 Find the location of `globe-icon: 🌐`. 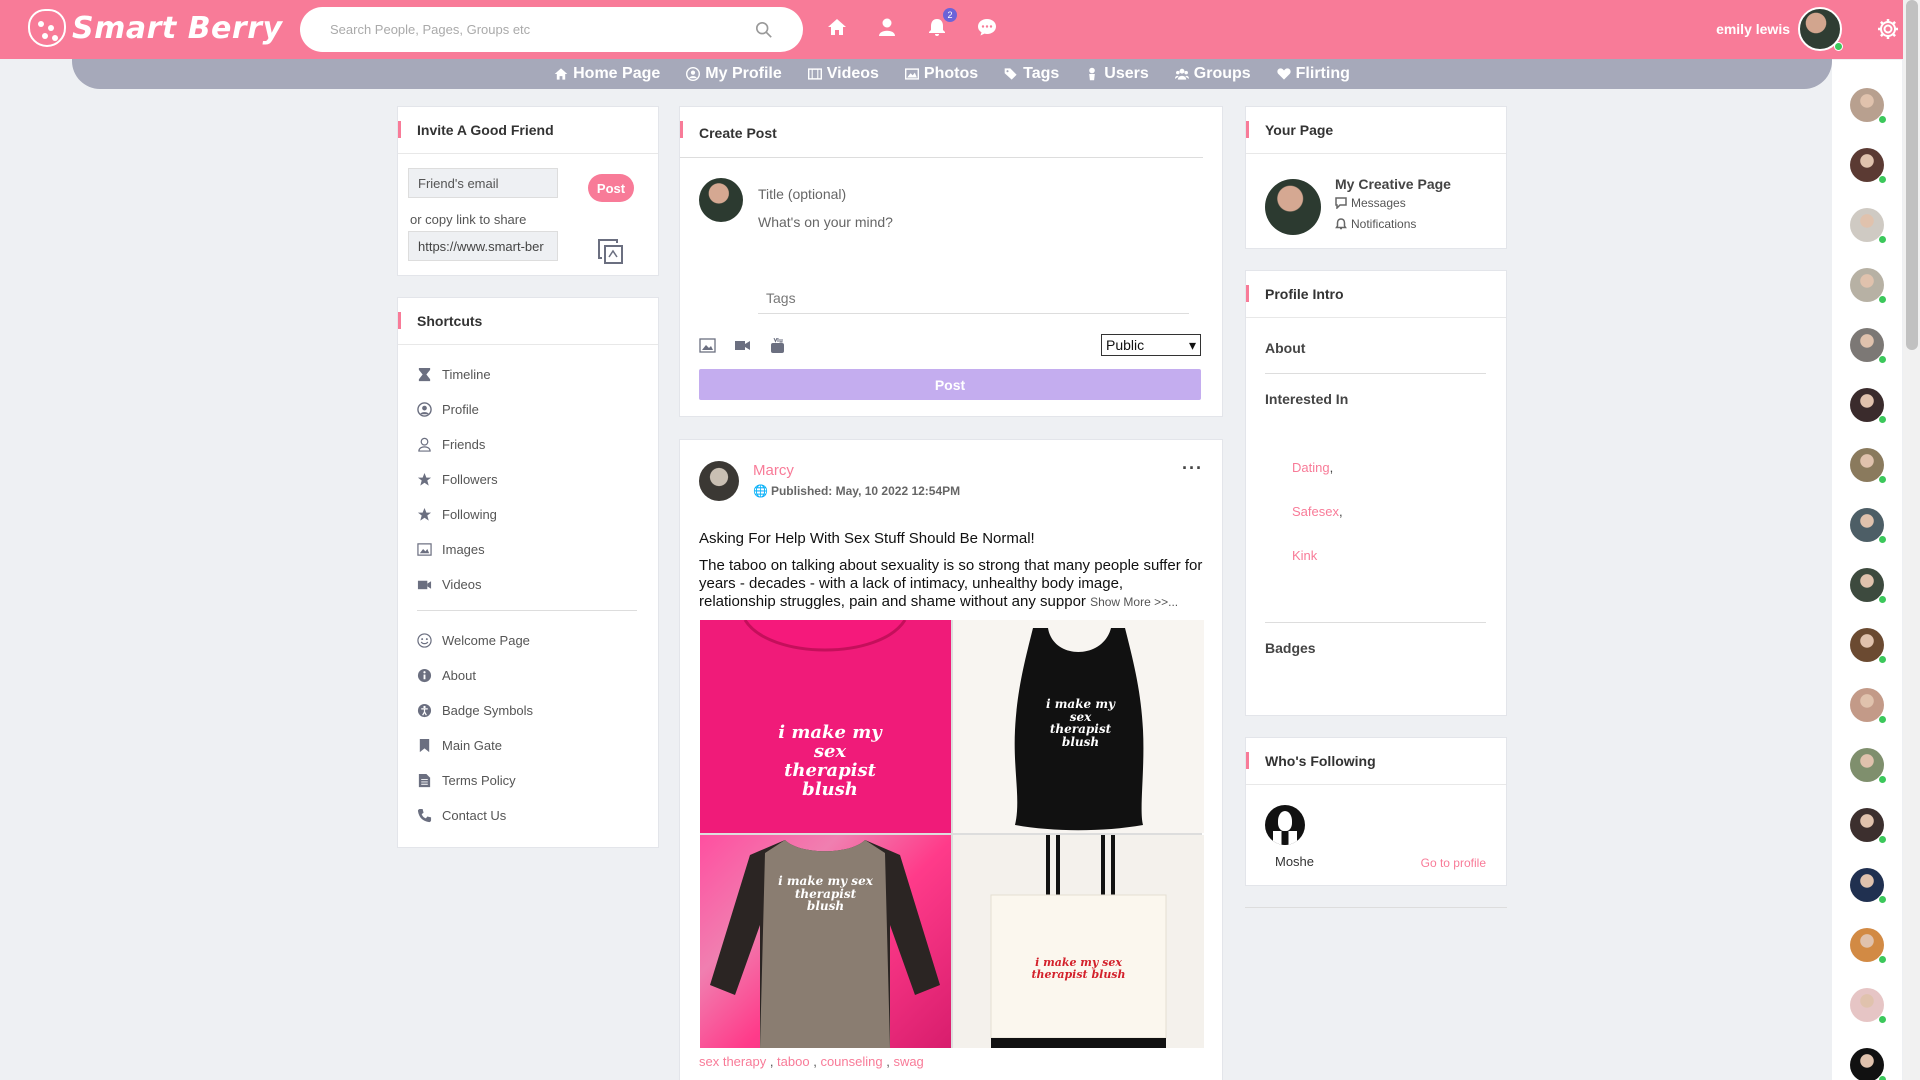

globe-icon: 🌐 is located at coordinates (760, 491).